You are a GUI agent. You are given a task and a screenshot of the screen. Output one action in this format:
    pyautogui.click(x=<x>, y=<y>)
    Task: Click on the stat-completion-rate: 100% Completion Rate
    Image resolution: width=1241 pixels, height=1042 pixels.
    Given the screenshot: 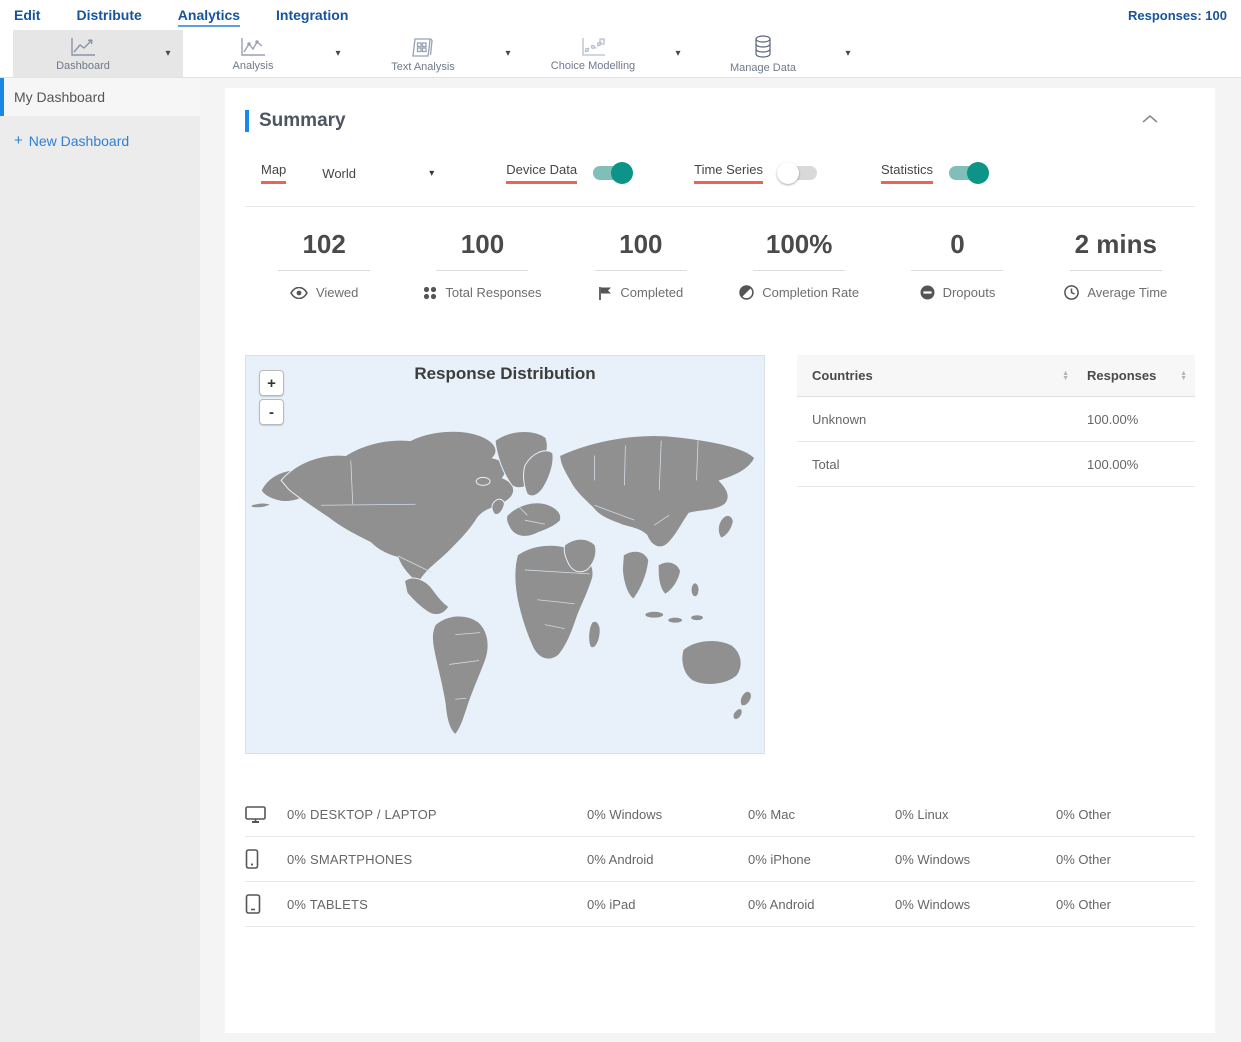 What is the action you would take?
    pyautogui.click(x=799, y=264)
    